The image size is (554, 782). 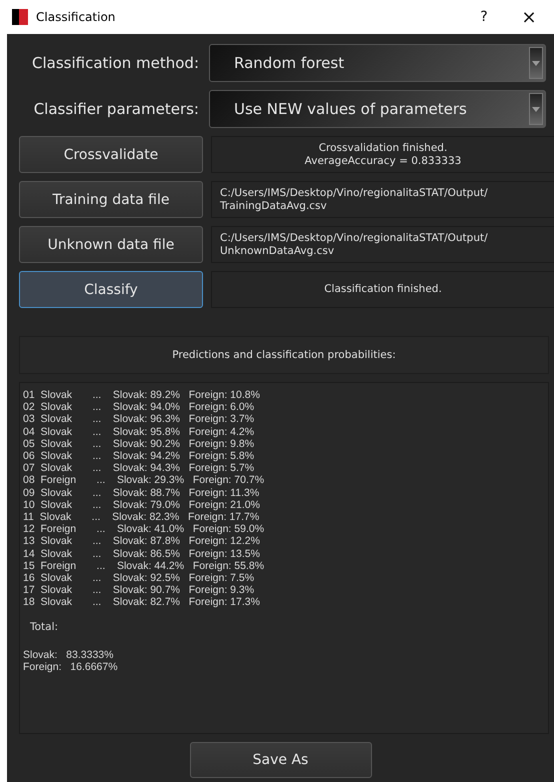 I want to click on dropdown: Random forest, so click(x=377, y=63).